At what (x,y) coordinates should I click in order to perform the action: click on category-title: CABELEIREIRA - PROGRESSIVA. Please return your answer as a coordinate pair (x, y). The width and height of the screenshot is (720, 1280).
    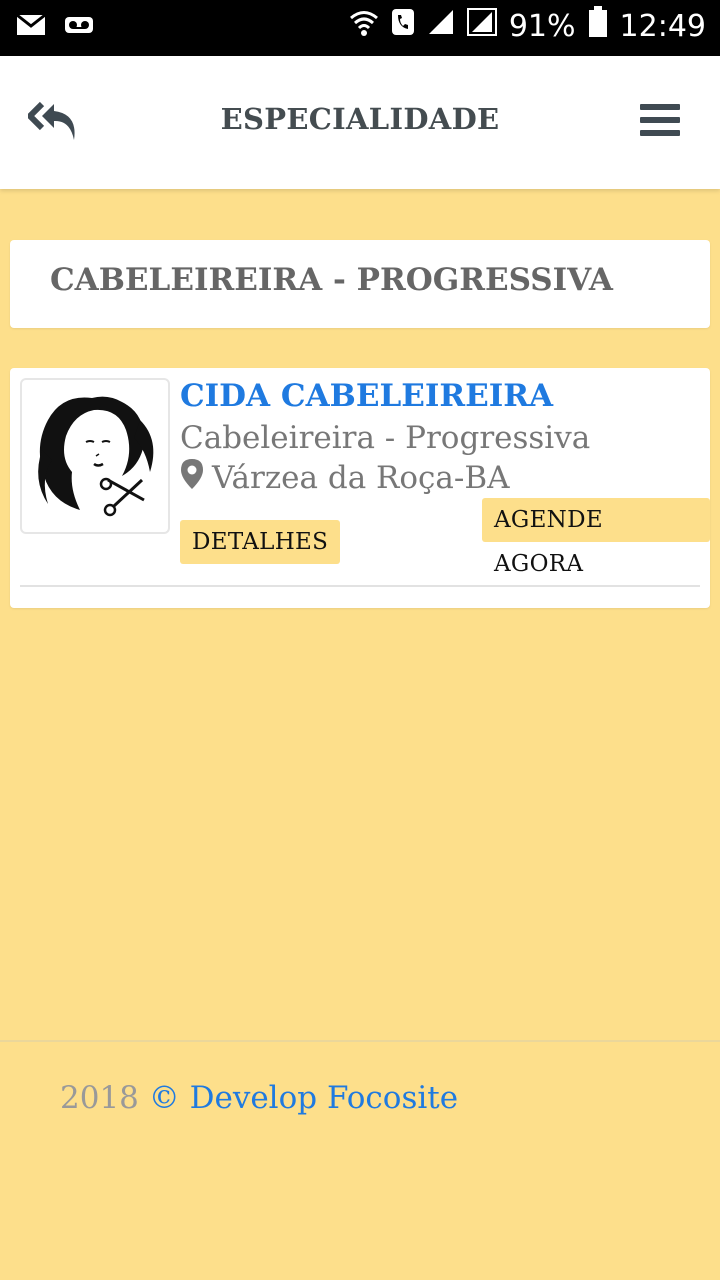
    Looking at the image, I should click on (331, 280).